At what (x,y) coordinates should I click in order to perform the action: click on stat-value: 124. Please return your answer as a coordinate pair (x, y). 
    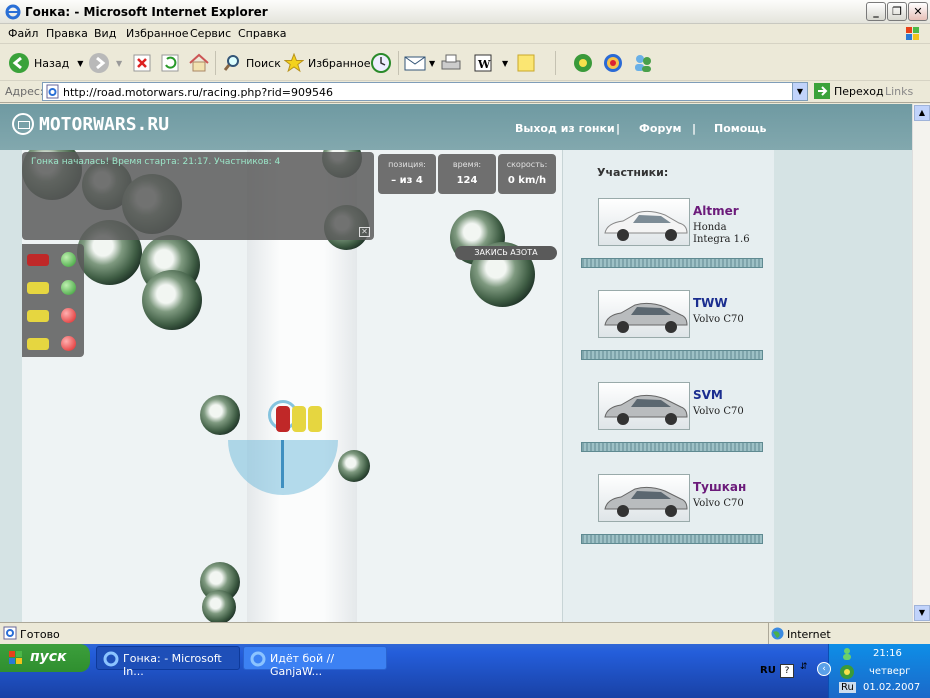
    Looking at the image, I should click on (467, 180).